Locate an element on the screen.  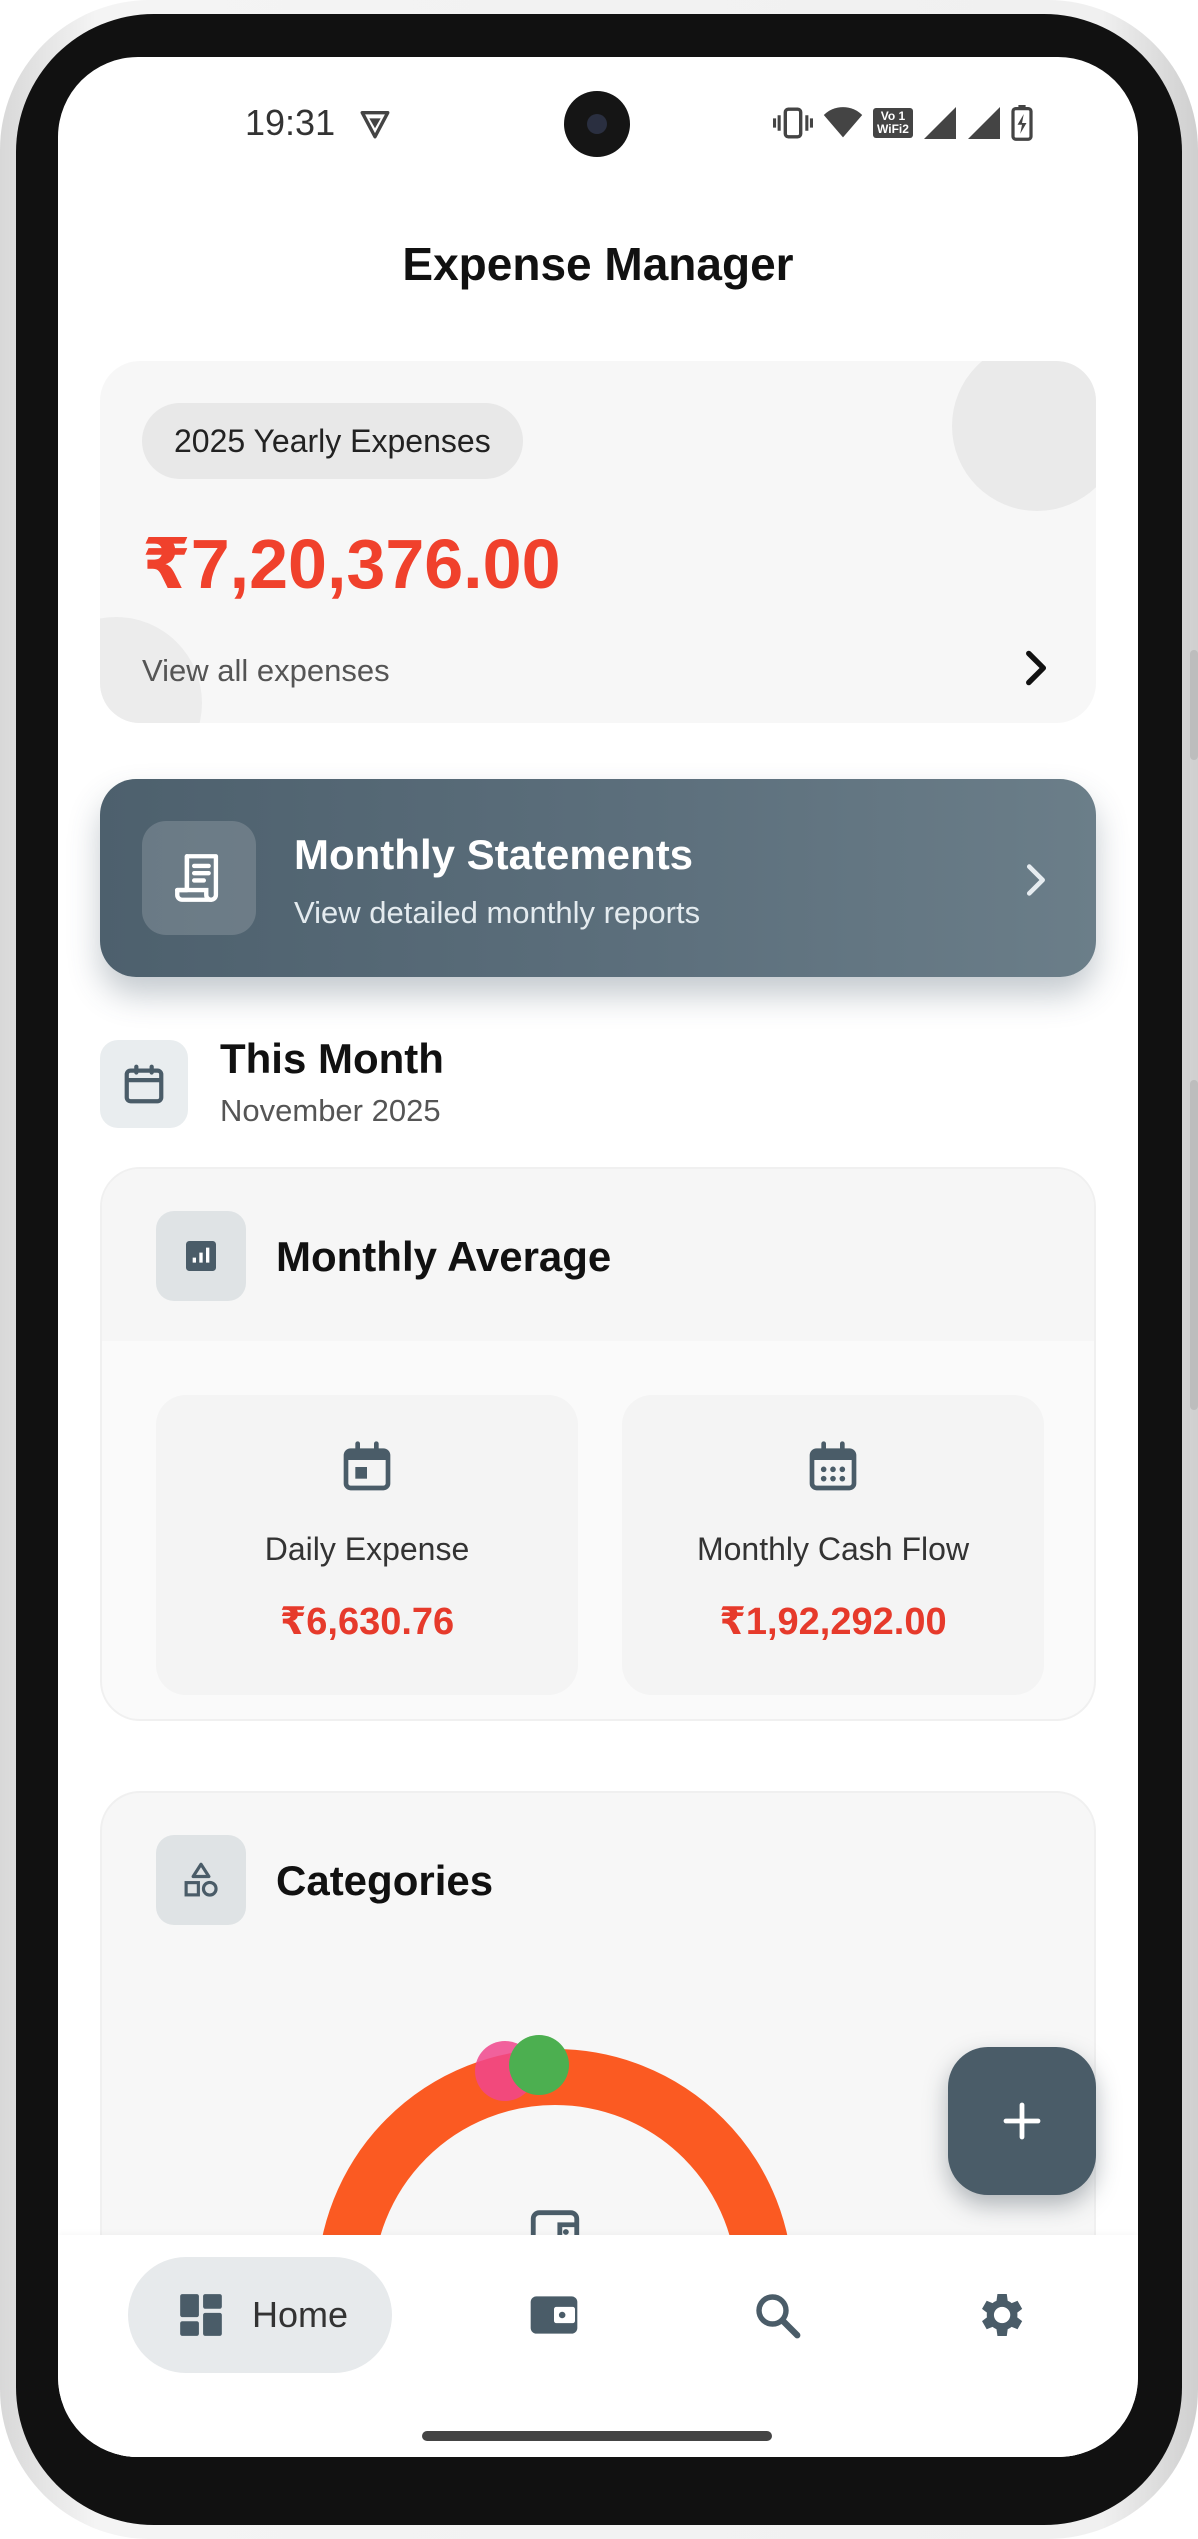
wallet-icon is located at coordinates (554, 2315).